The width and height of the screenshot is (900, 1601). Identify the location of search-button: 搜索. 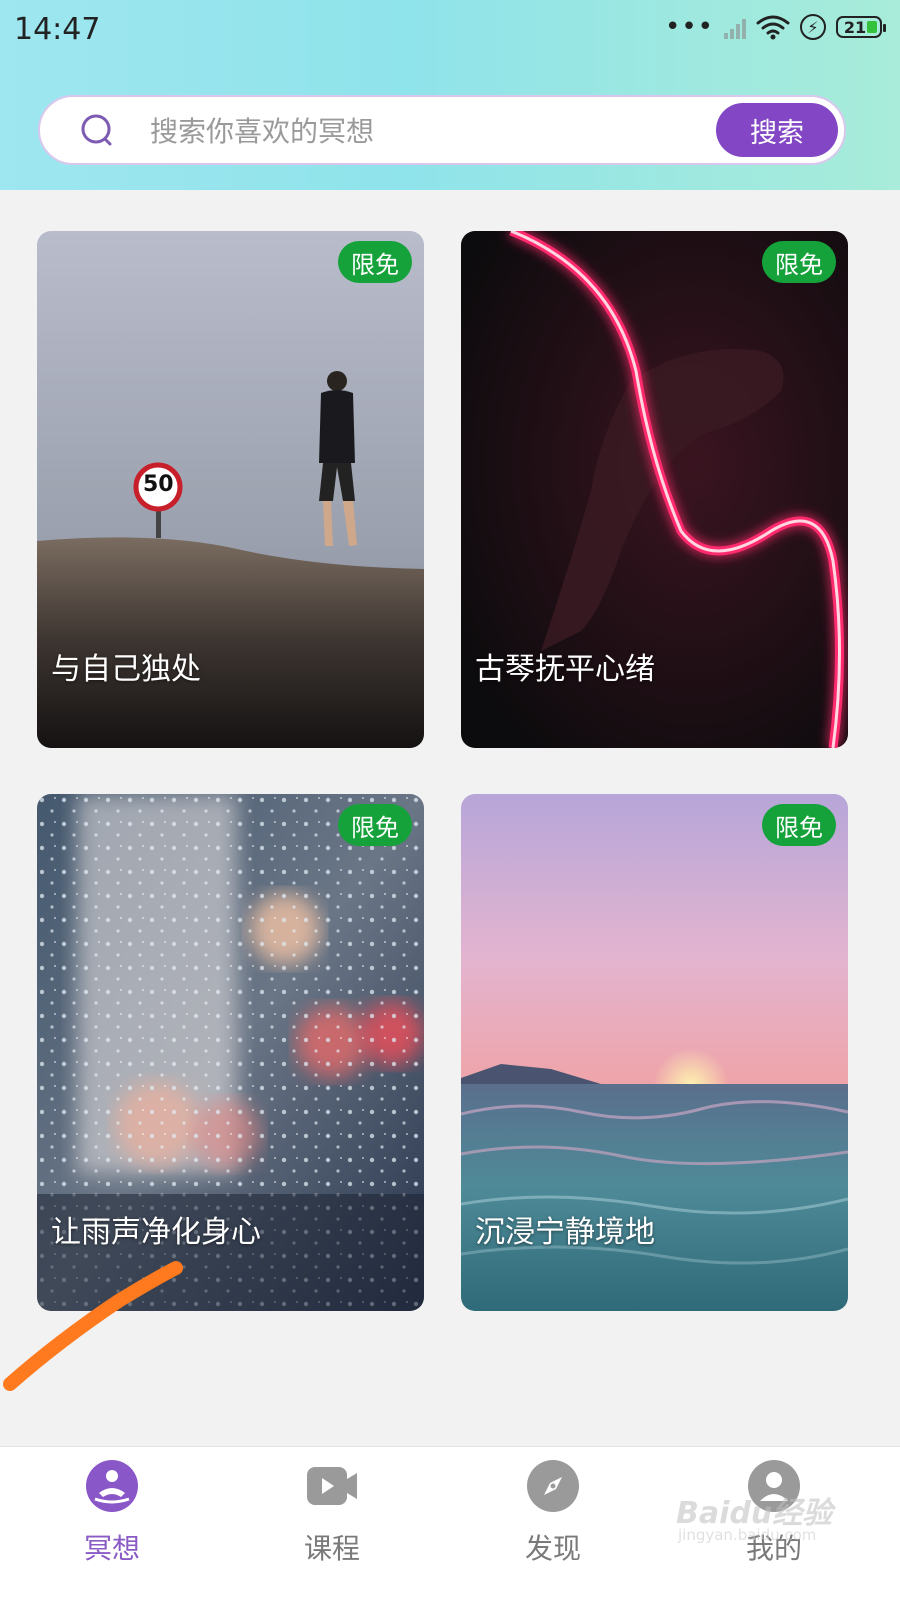
(777, 130).